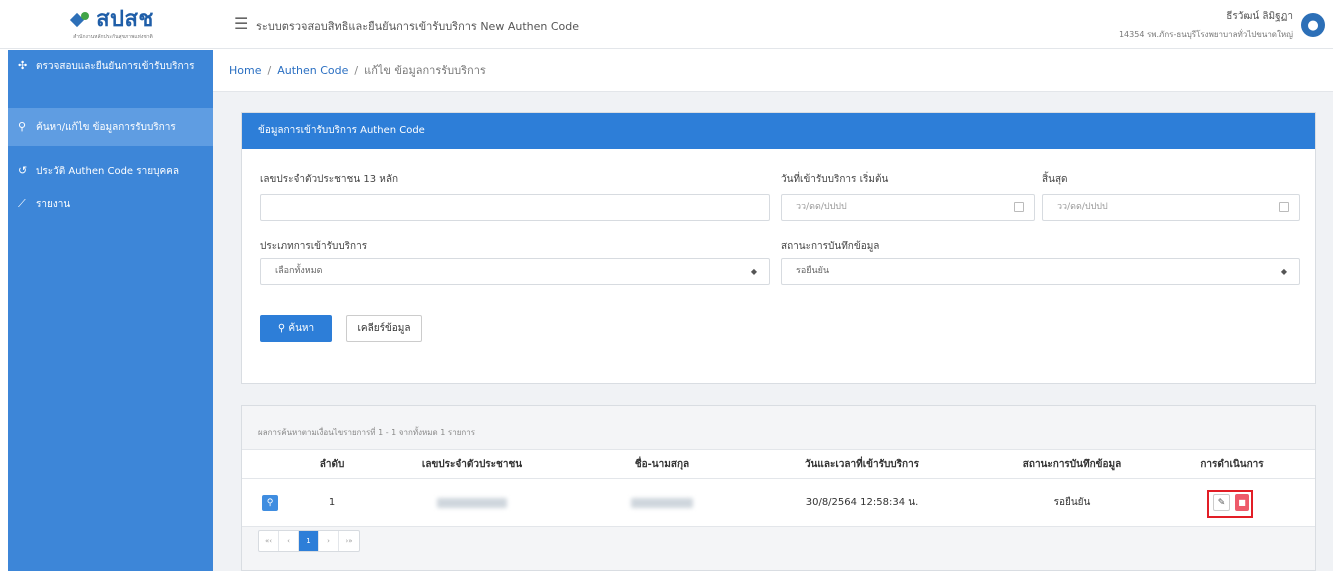 The height and width of the screenshot is (571, 1333). What do you see at coordinates (113, 36) in the screenshot?
I see `logo-subtitle: สำนักงานหลักประกันสุขภาพแห่งชาติ` at bounding box center [113, 36].